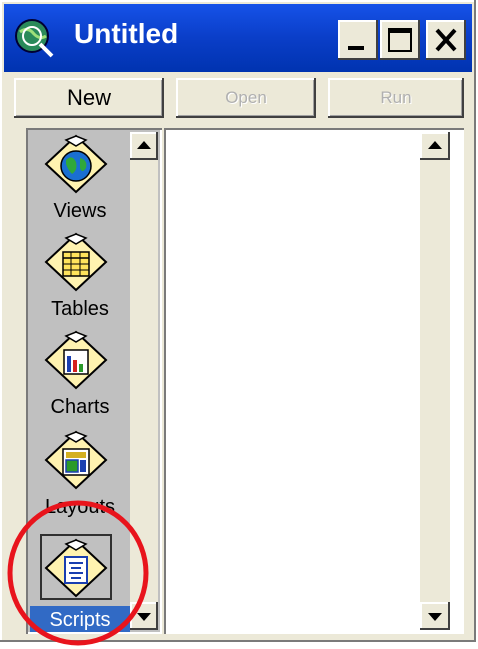 This screenshot has width=478, height=649. I want to click on close-button, so click(446, 40).